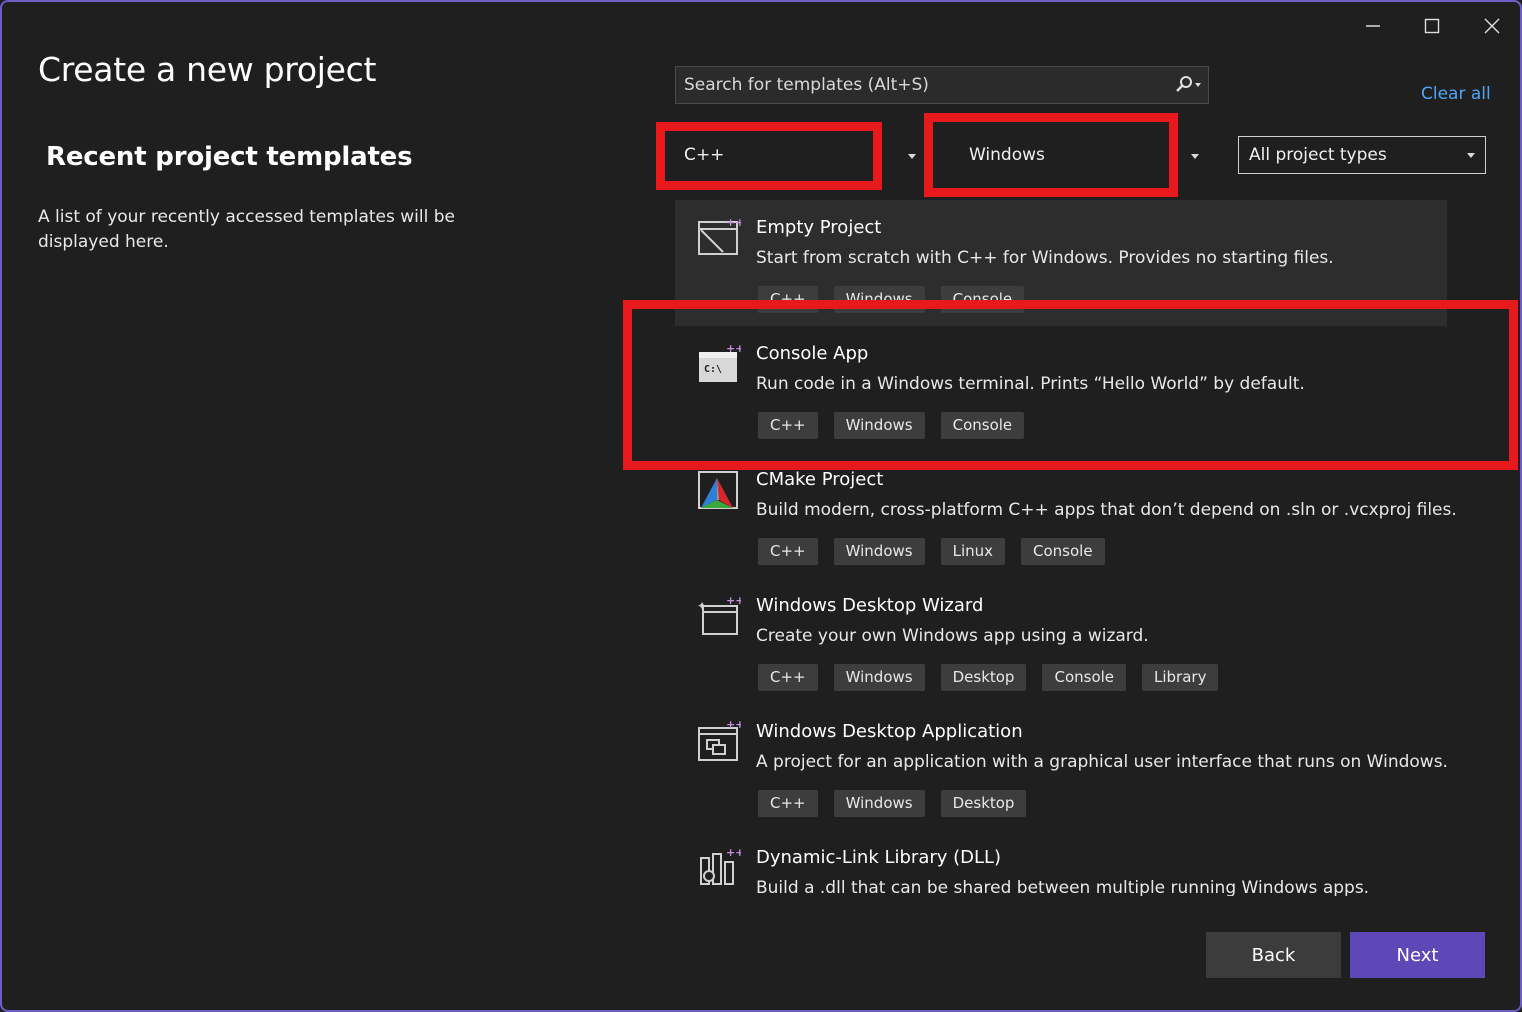 Image resolution: width=1522 pixels, height=1012 pixels. I want to click on project-type-filter-value: All project types, so click(1318, 155).